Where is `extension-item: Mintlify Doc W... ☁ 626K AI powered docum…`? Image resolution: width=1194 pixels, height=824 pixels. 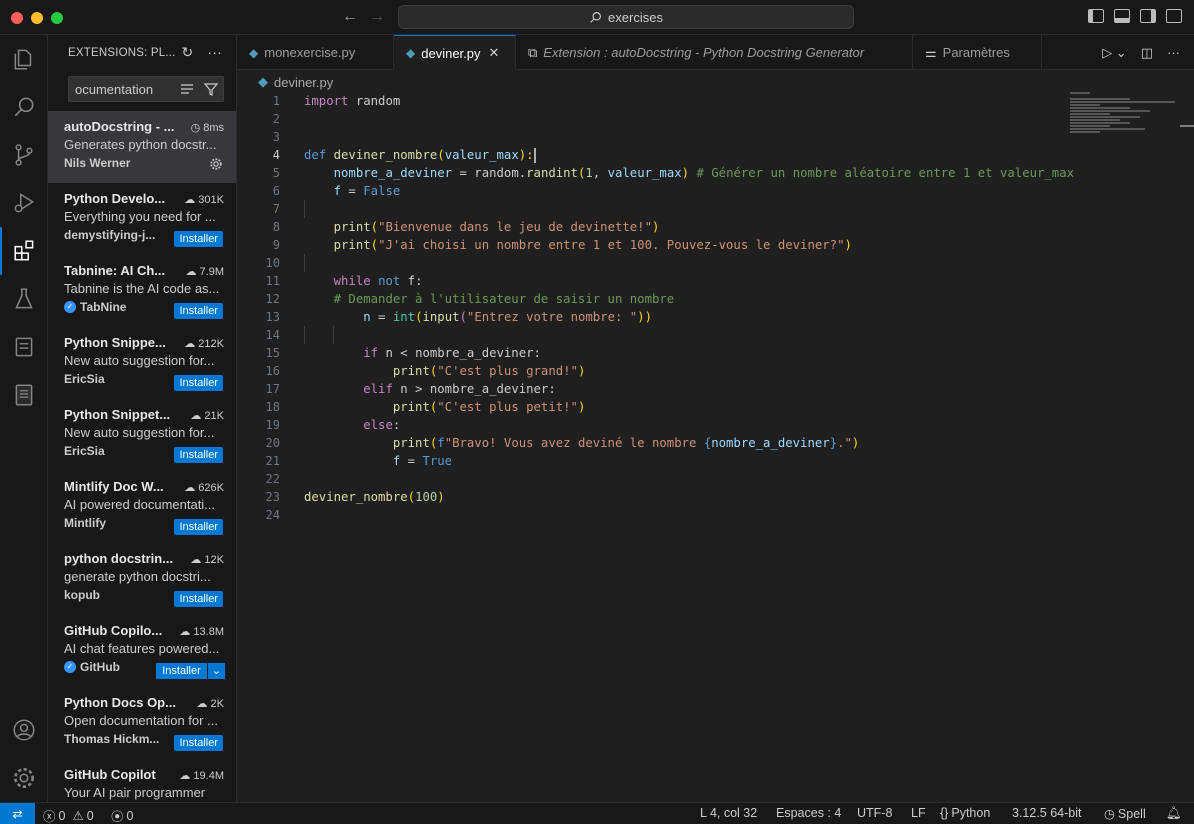 extension-item: Mintlify Doc W... ☁ 626K AI powered docum… is located at coordinates (142, 507).